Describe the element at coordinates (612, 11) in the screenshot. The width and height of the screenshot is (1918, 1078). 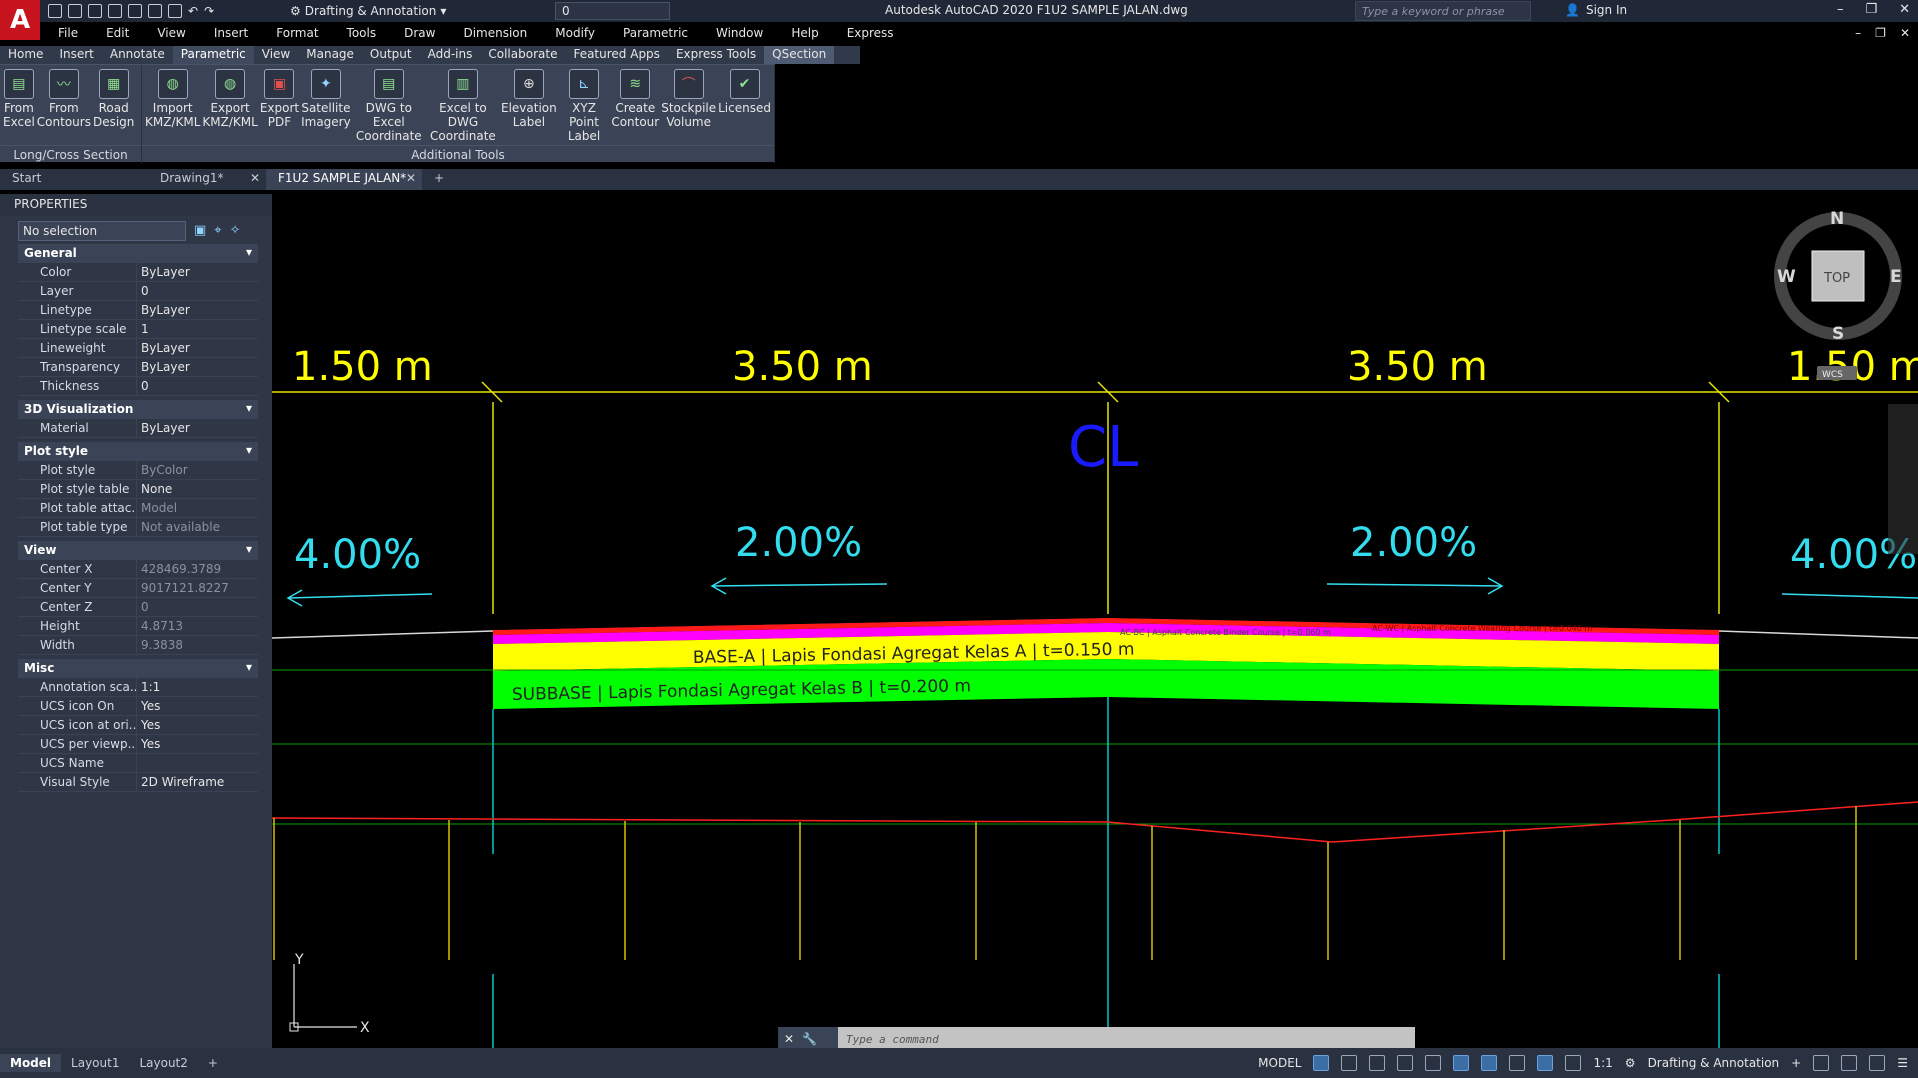
I see `layer-select: 0` at that location.